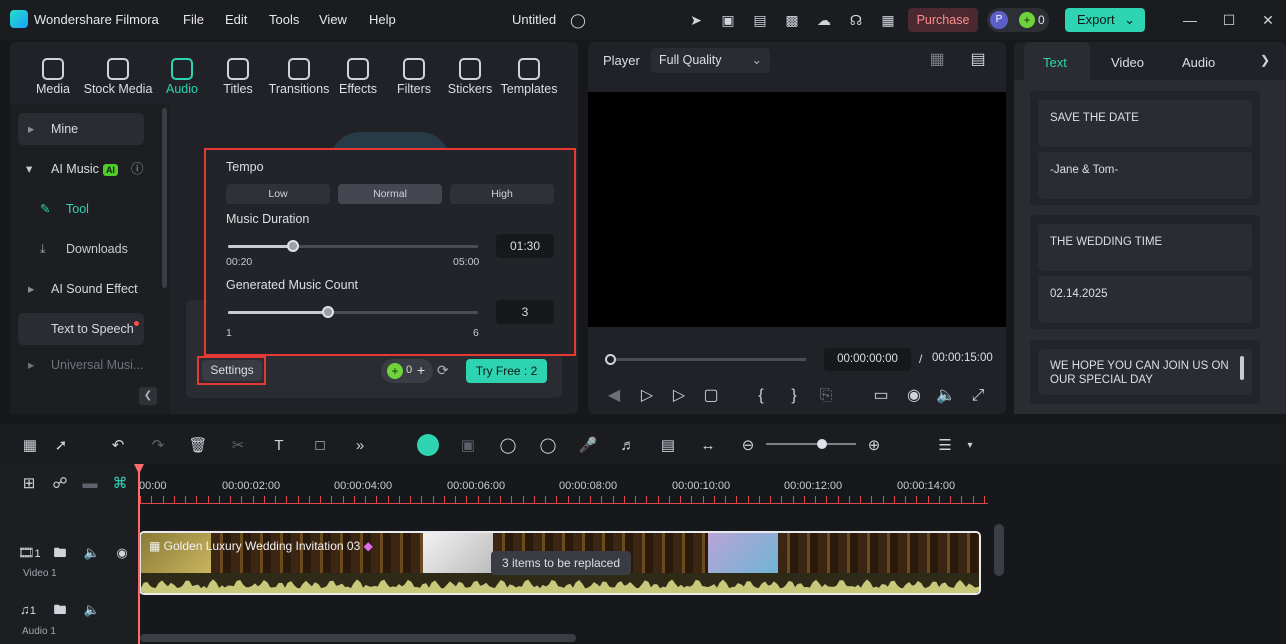  Describe the element at coordinates (428, 445) in the screenshot. I see `ai-assistant-icon` at that location.